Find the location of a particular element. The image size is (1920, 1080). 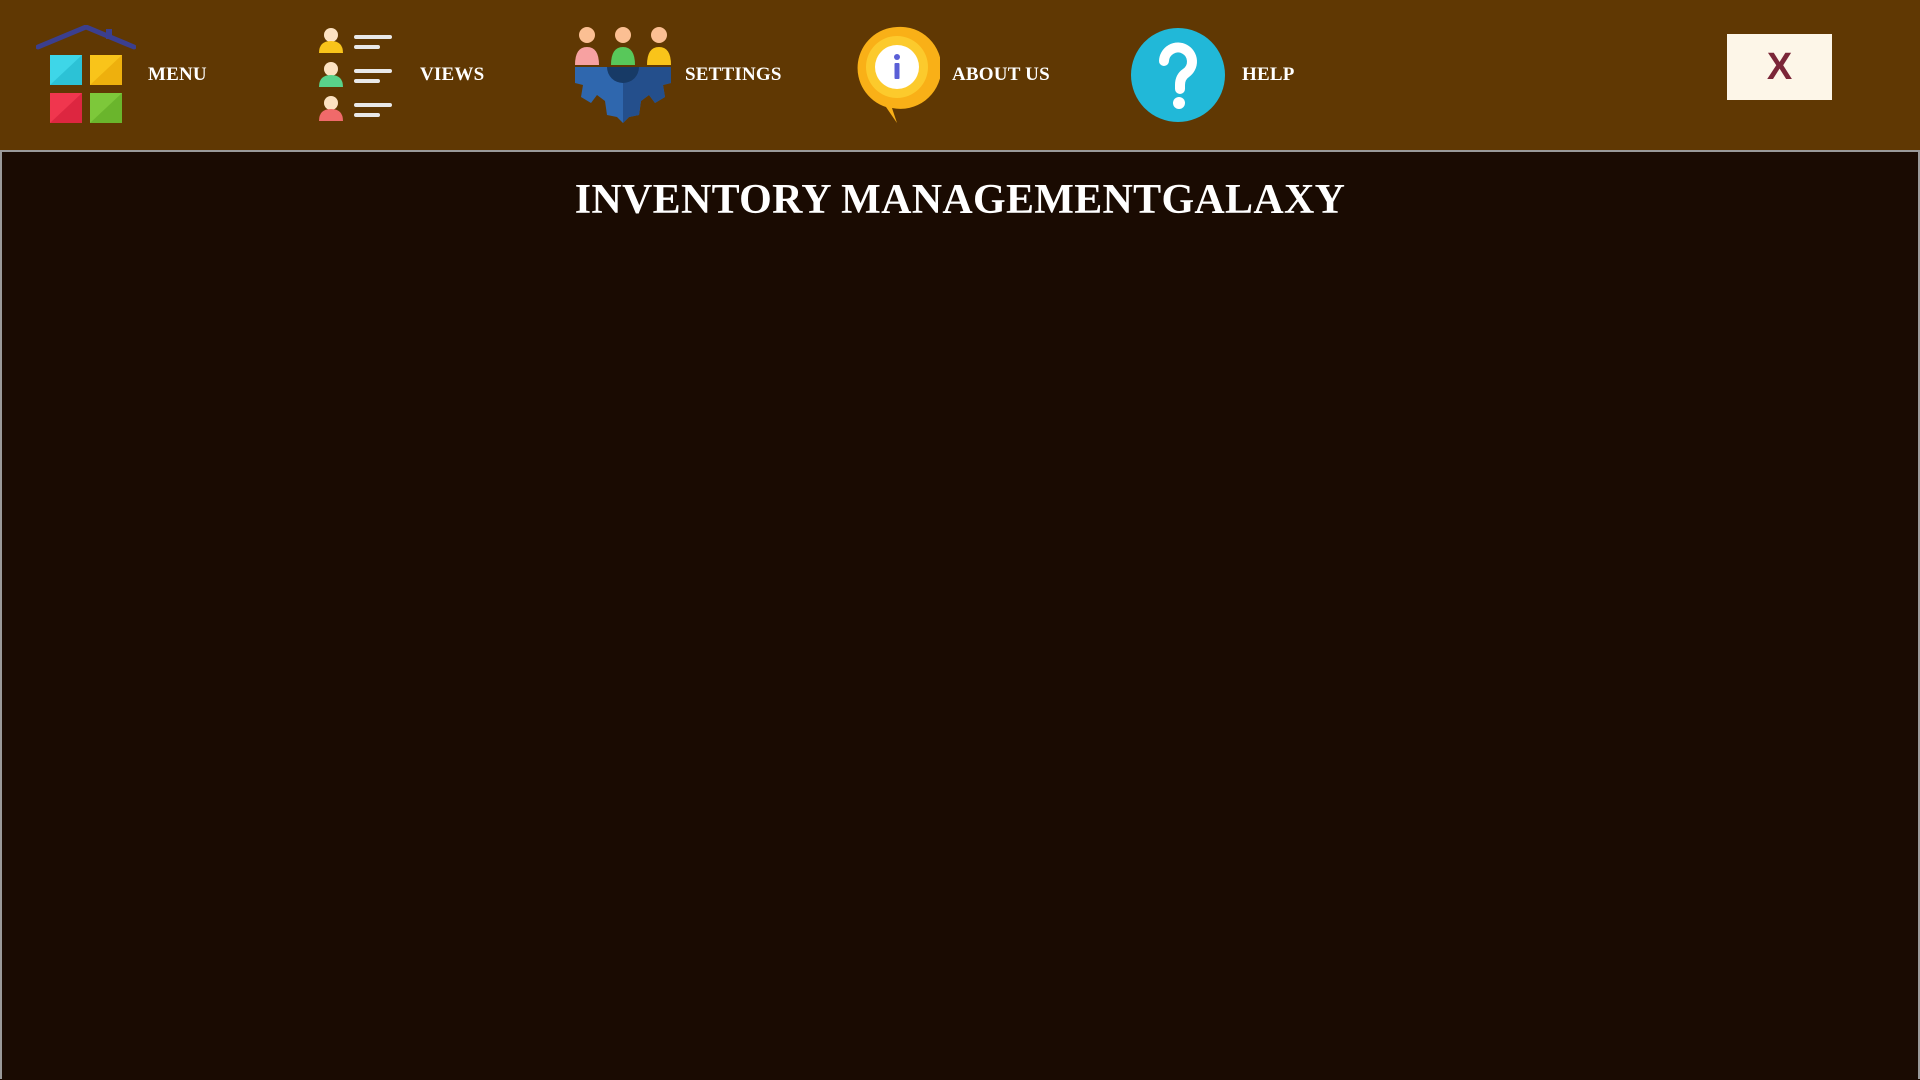

user-list-icon is located at coordinates (357, 75).